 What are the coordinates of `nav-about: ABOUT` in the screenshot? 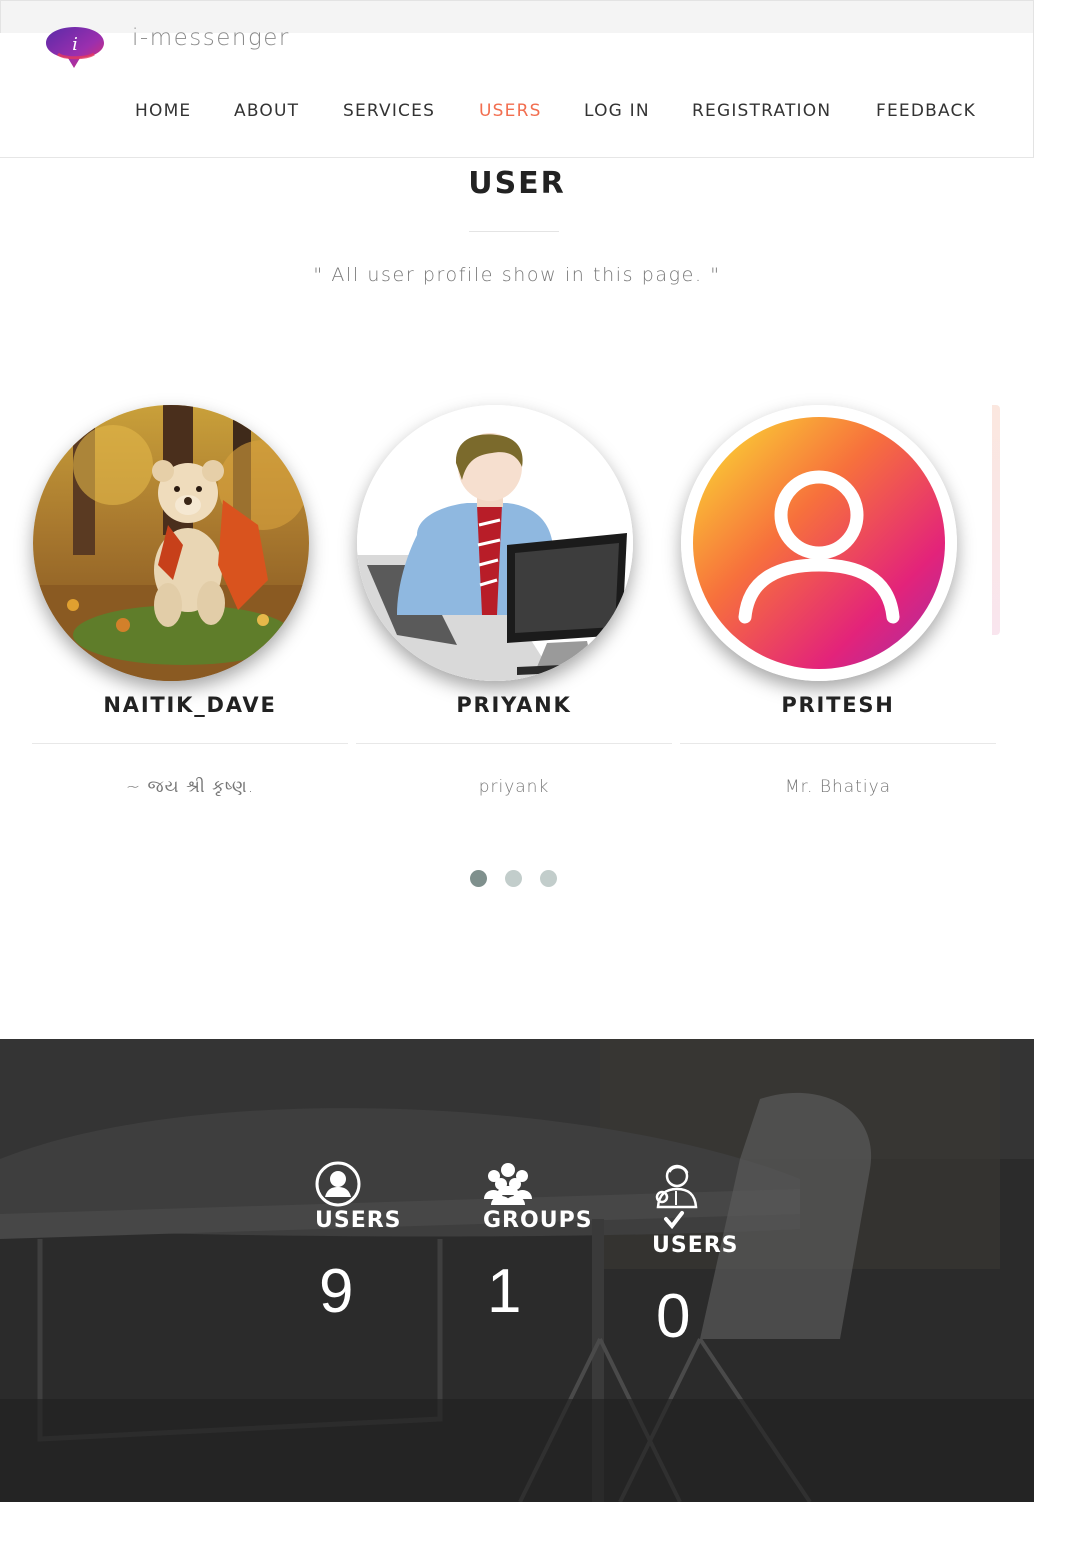 It's located at (266, 111).